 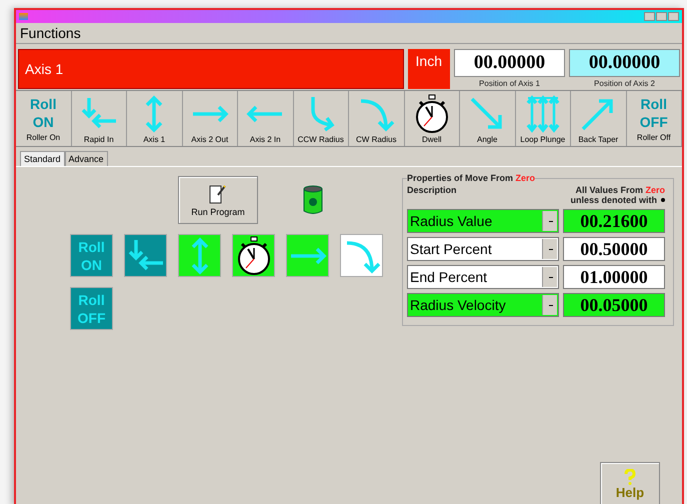 I want to click on property-dropdown: Radius Velocity, so click(x=483, y=305).